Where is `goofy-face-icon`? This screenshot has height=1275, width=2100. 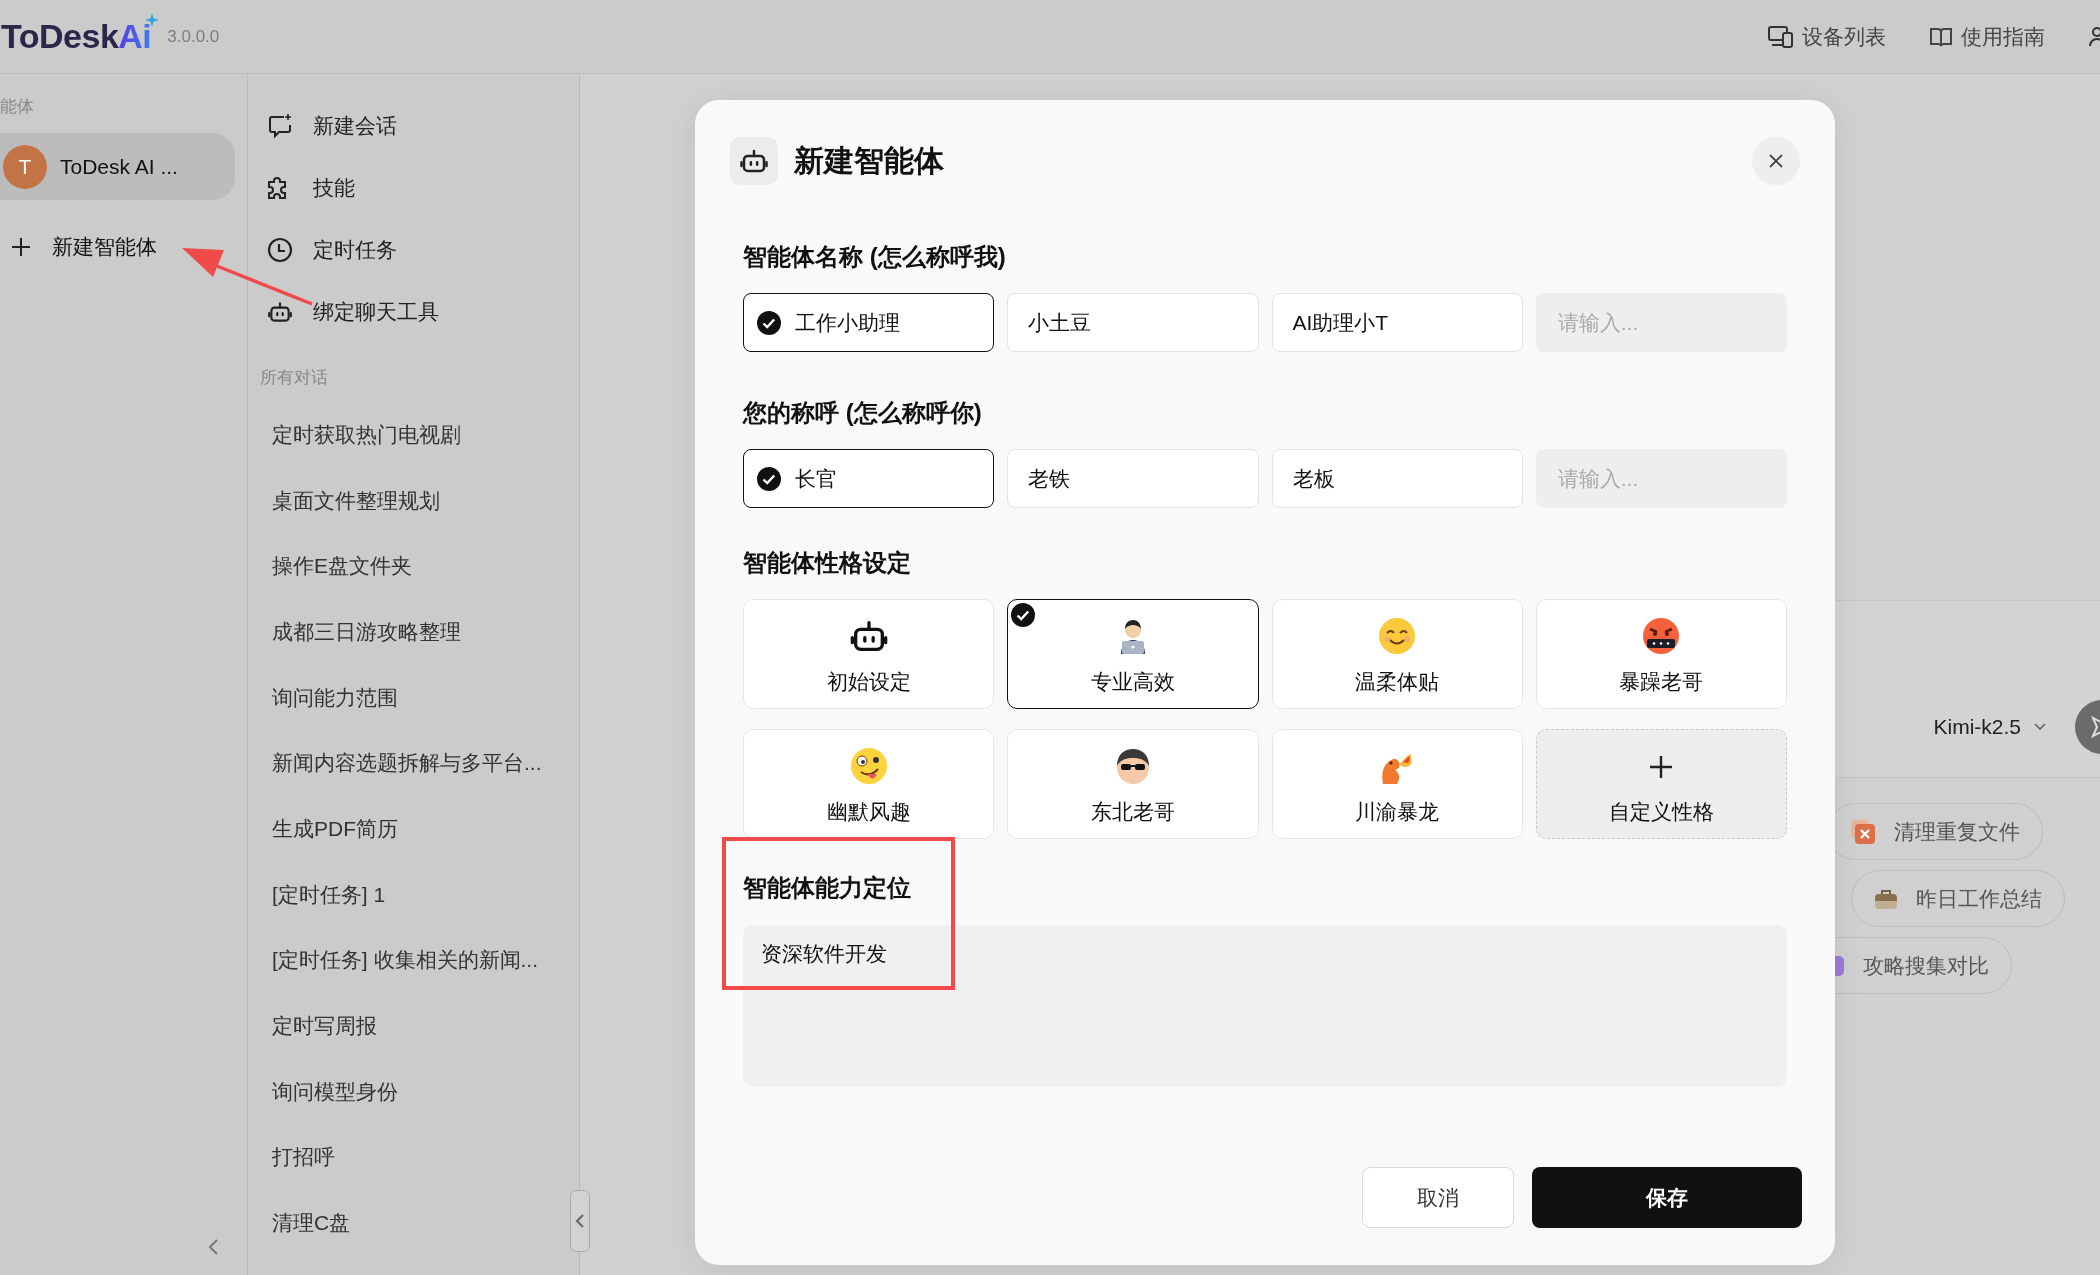
goofy-face-icon is located at coordinates (868, 766).